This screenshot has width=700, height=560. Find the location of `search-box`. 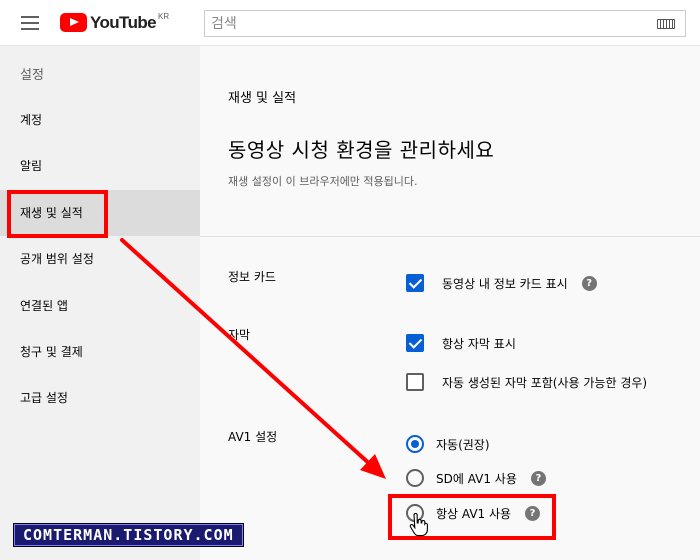

search-box is located at coordinates (445, 23).